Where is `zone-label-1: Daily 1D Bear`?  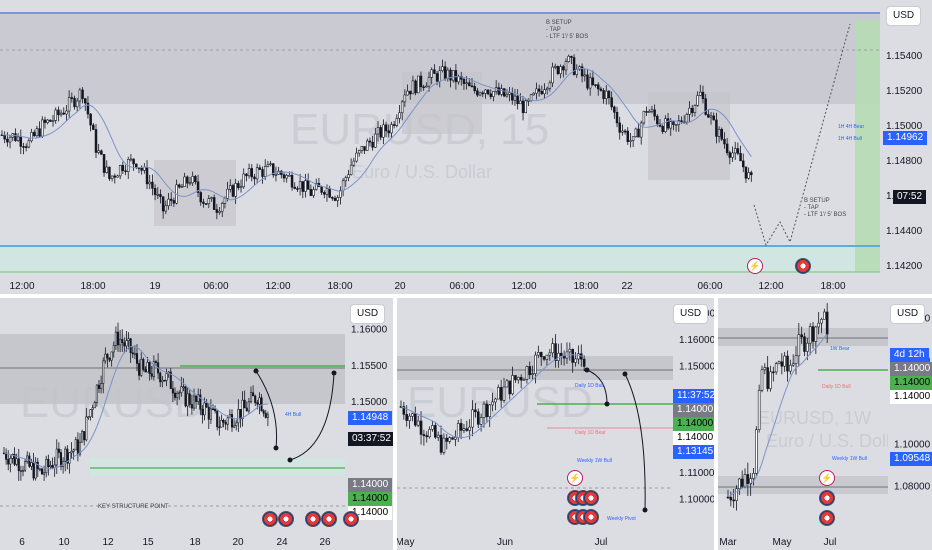
zone-label-1: Daily 1D Bear is located at coordinates (590, 433).